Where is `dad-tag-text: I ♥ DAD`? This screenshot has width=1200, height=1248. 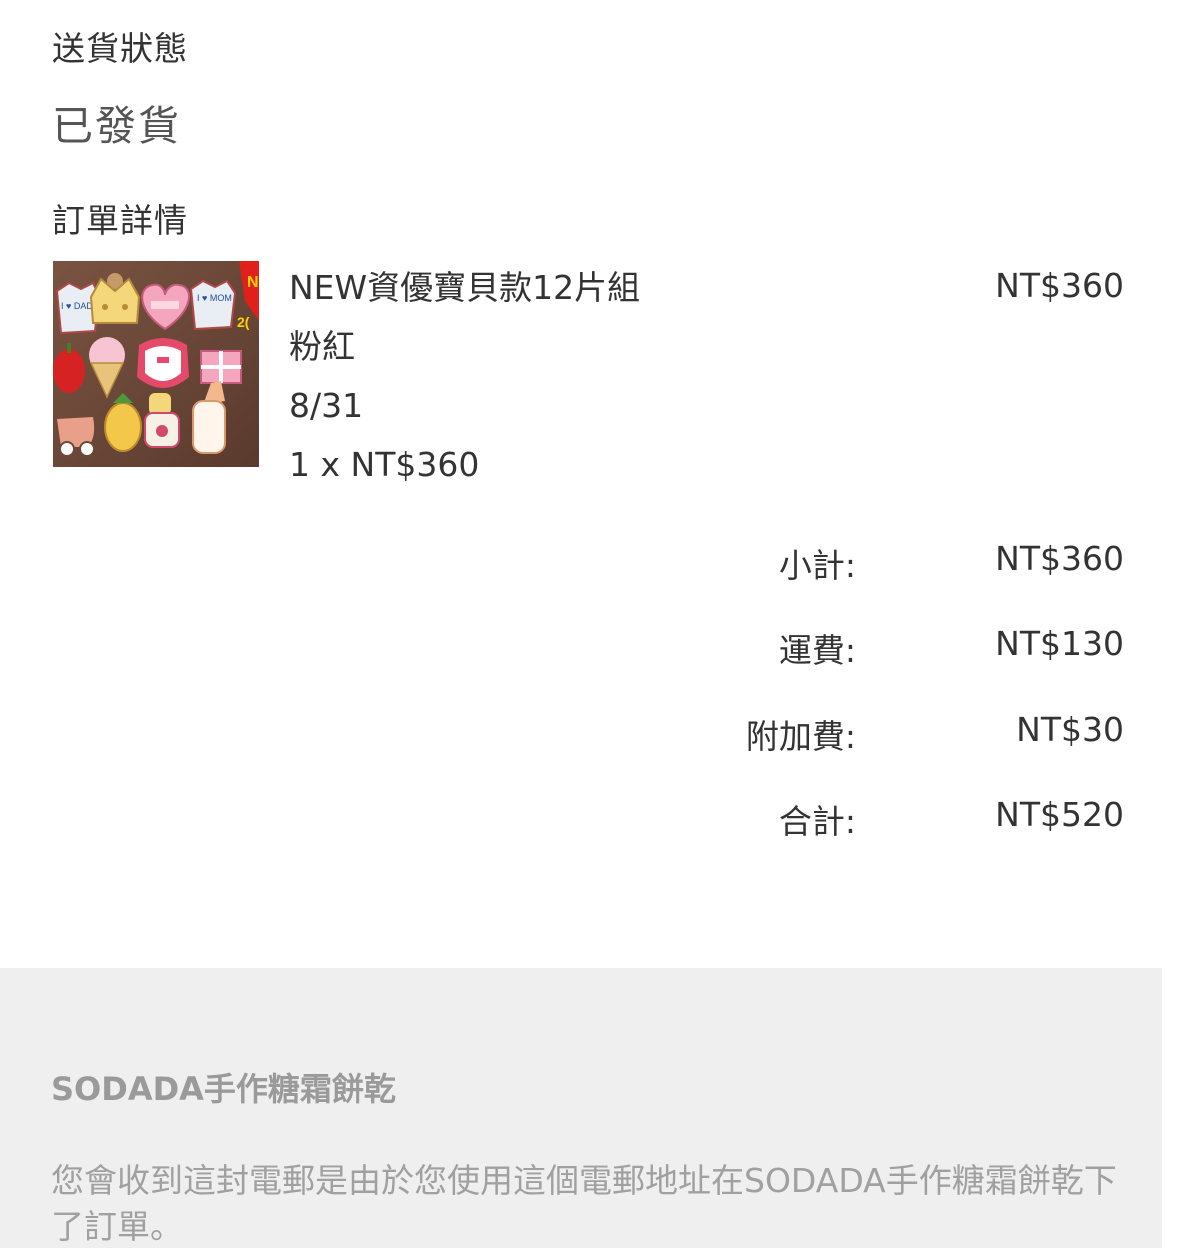
dad-tag-text: I ♥ DAD is located at coordinates (77, 306).